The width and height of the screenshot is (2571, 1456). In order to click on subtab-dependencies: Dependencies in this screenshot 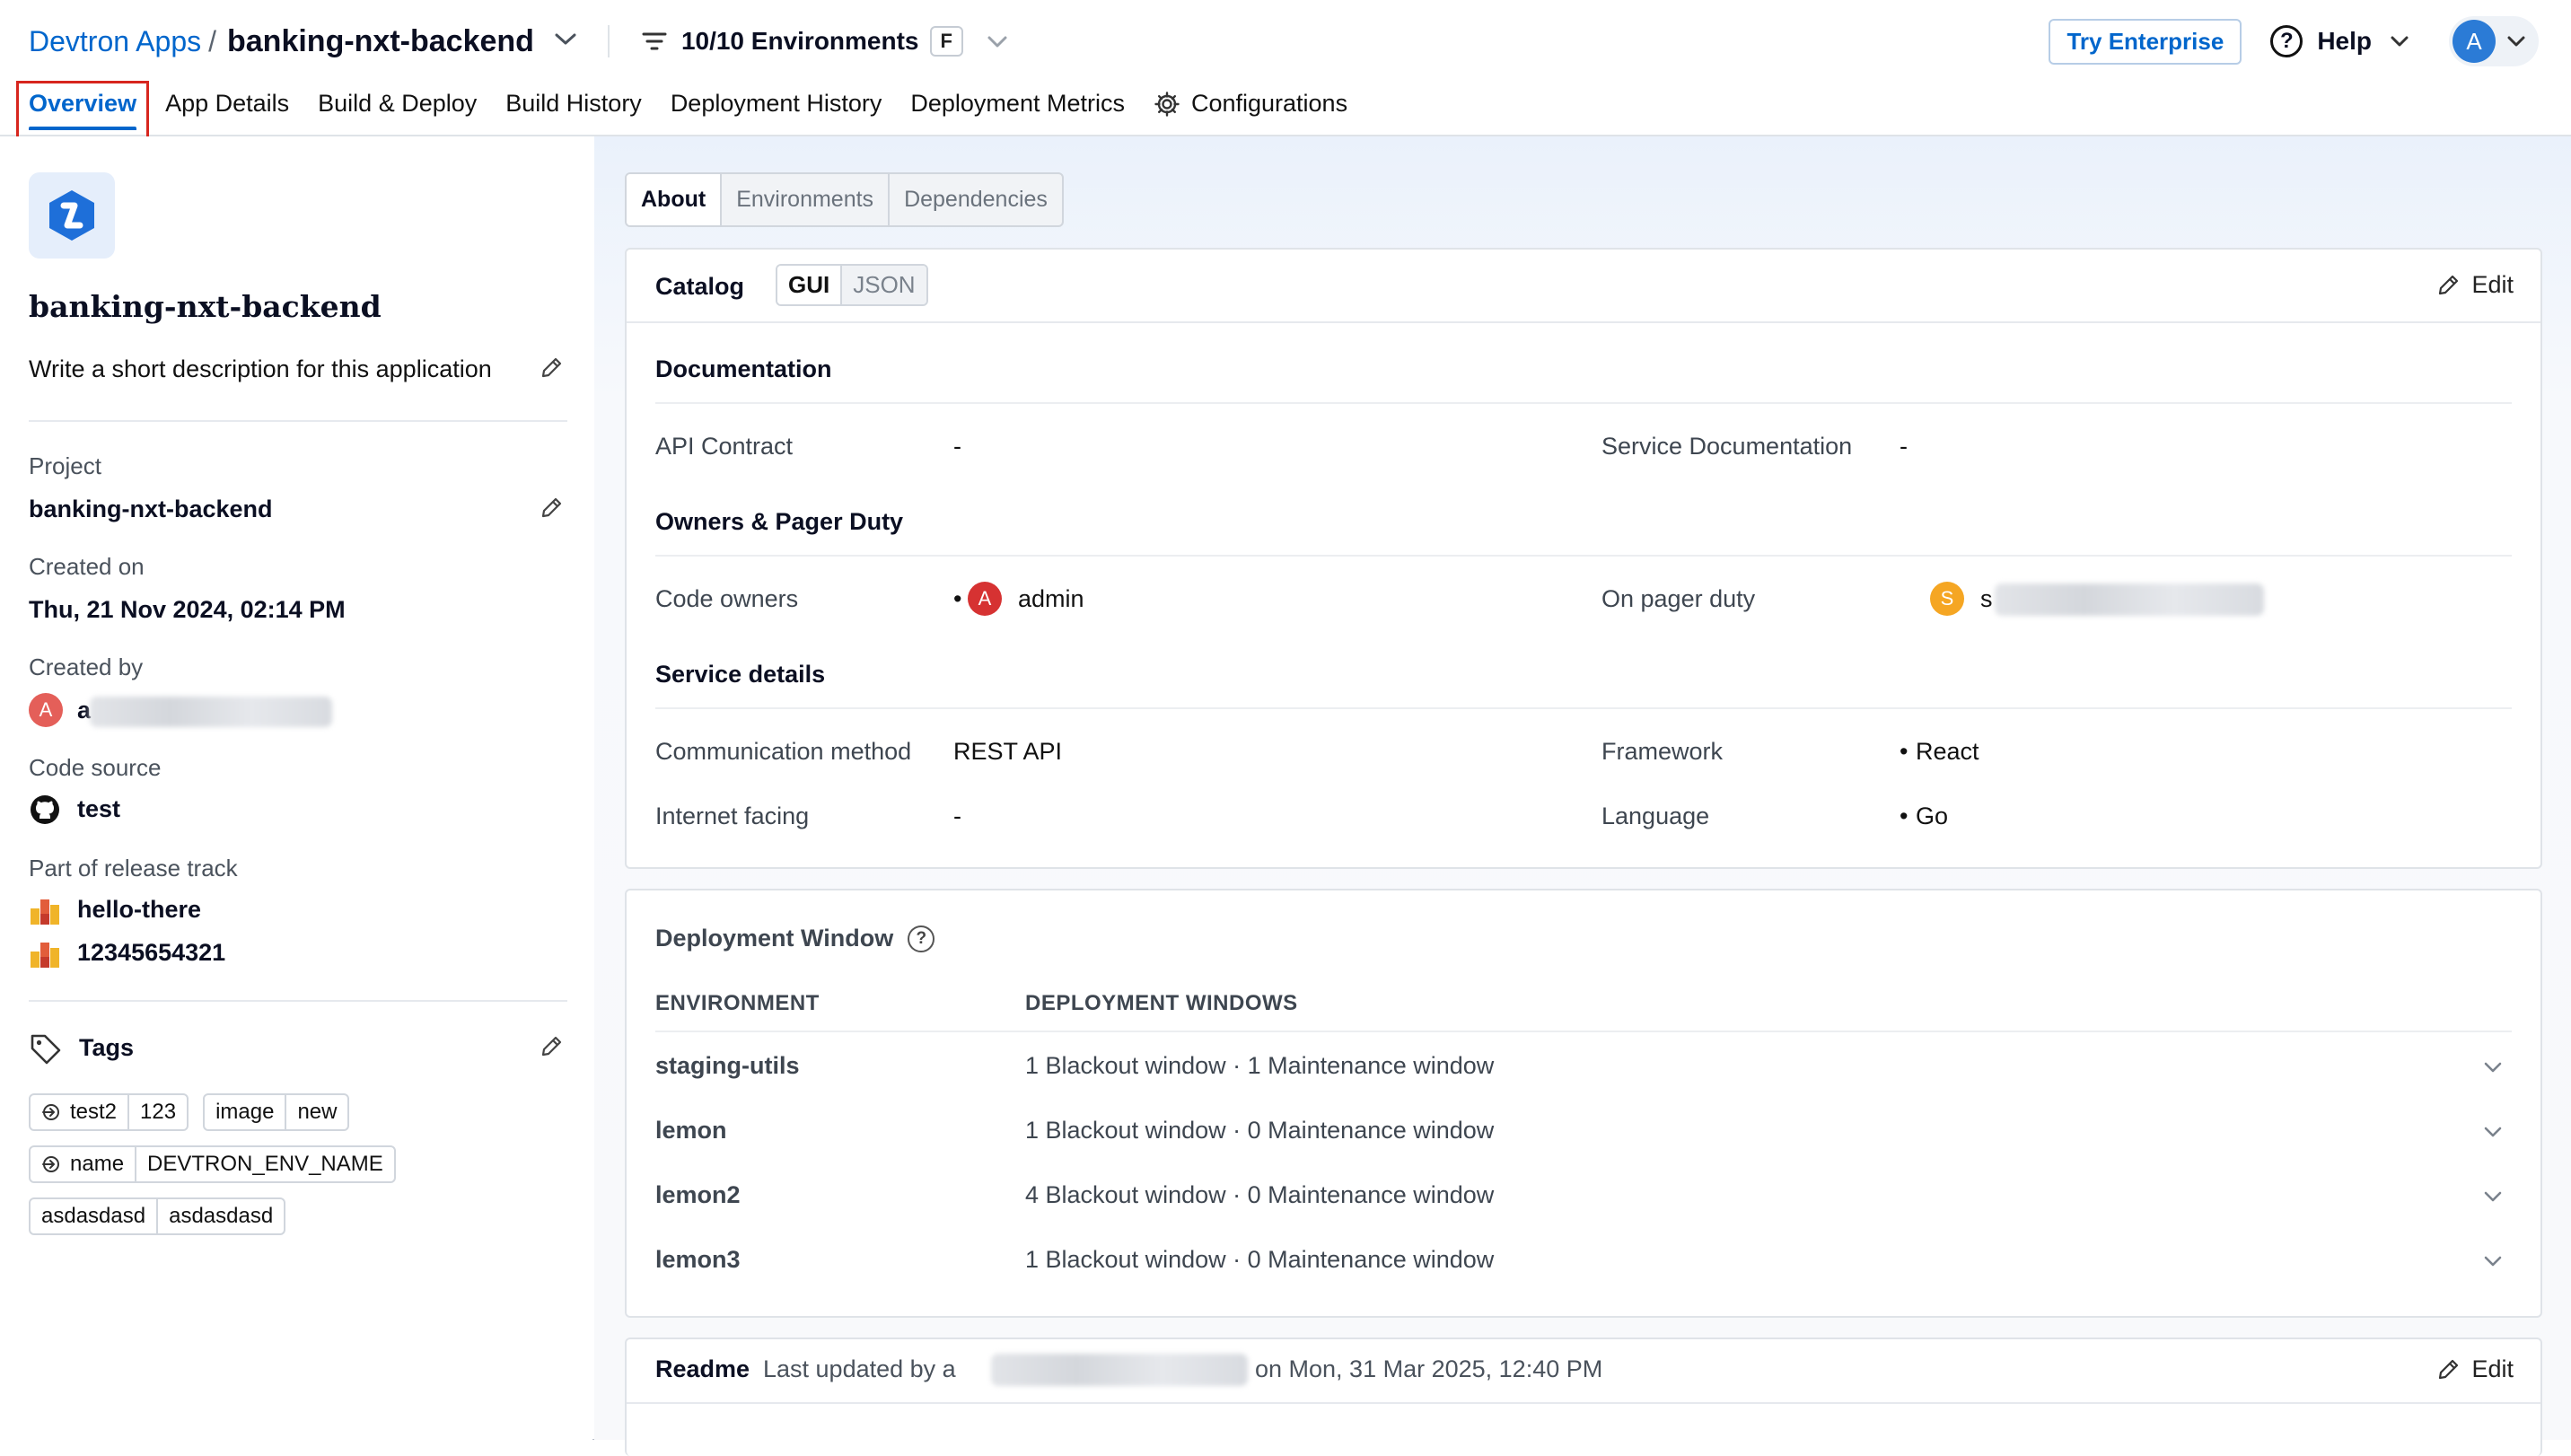, I will do `click(975, 200)`.